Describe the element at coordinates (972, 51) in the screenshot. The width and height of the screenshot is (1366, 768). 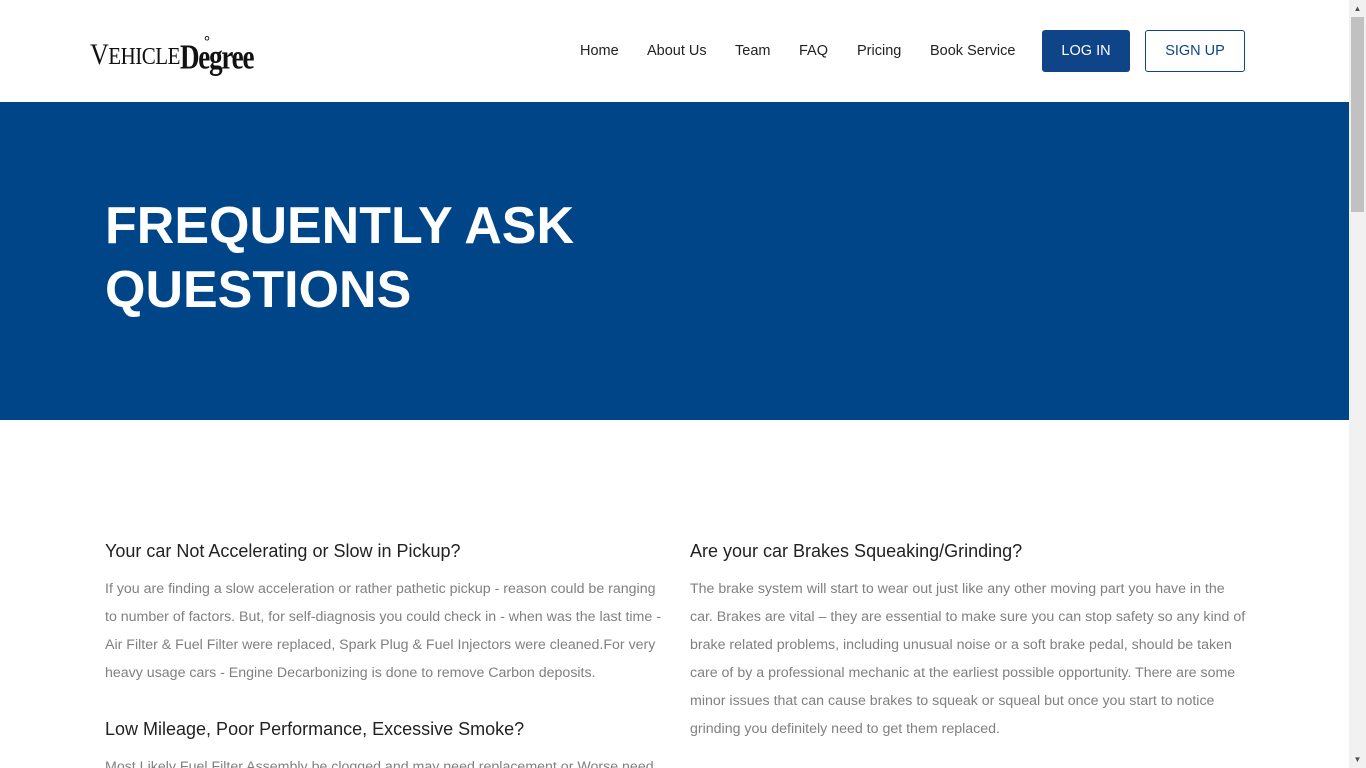
I see `nav-book-service-link: Book Service` at that location.